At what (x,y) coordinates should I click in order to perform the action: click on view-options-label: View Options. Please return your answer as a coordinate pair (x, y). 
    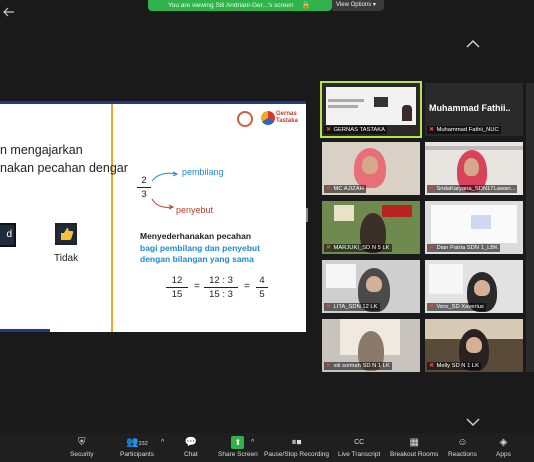
    Looking at the image, I should click on (354, 5).